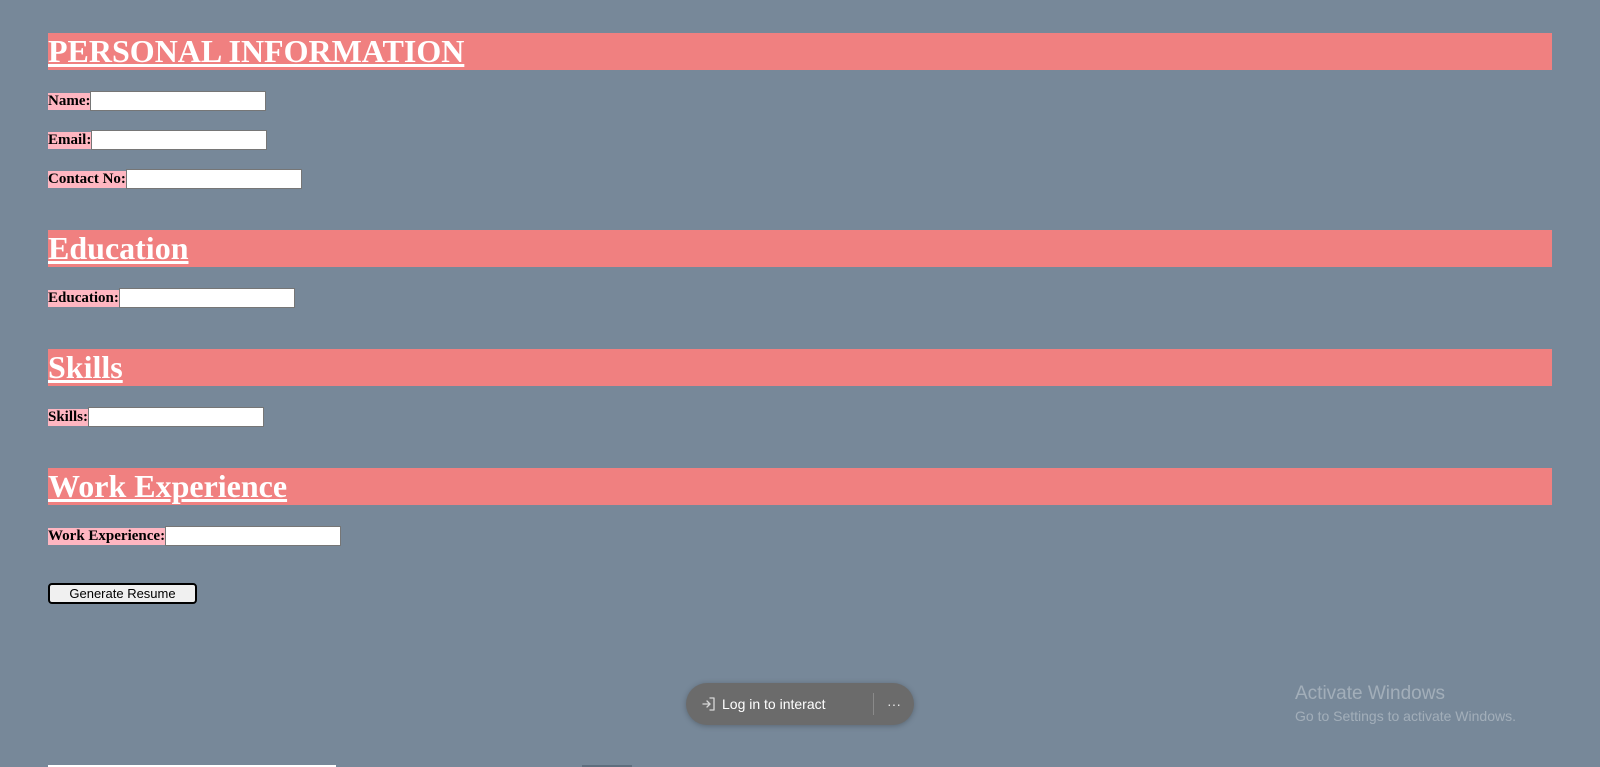  What do you see at coordinates (85, 367) in the screenshot?
I see `skills-heading: Skills` at bounding box center [85, 367].